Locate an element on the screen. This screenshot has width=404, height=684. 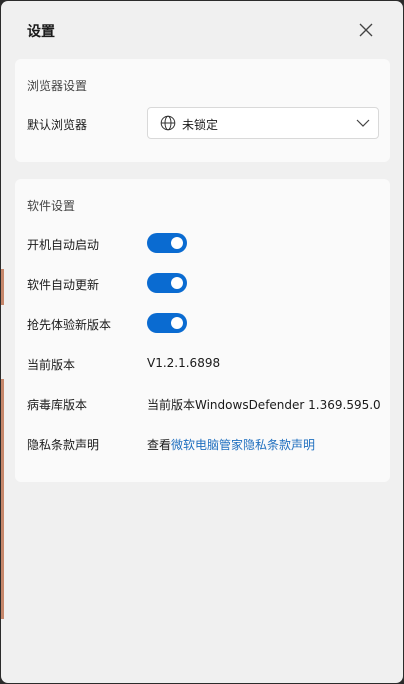
virus-db-value: 当前版本WindowsDefender 1.369.595.0 is located at coordinates (264, 405).